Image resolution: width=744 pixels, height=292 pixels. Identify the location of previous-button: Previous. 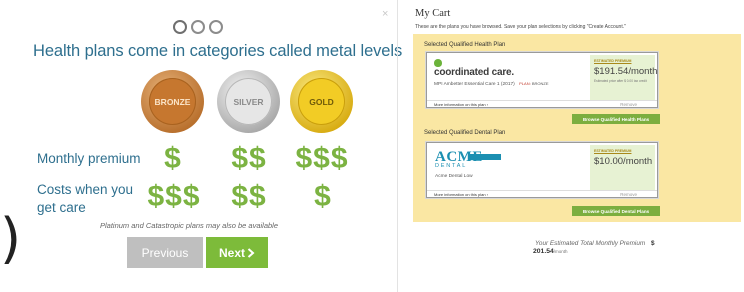
(165, 252).